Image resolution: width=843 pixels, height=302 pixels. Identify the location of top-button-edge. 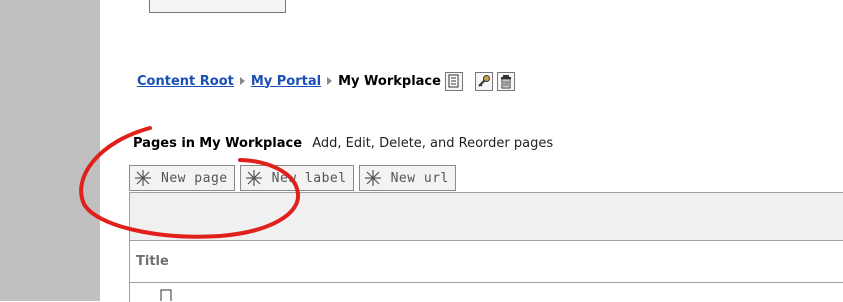
(217, 6).